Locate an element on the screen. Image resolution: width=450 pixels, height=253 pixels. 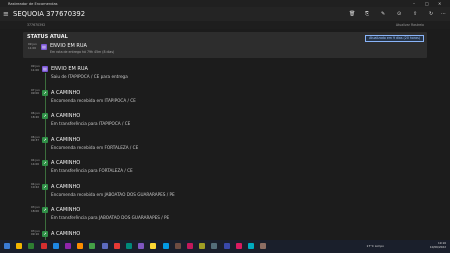
event-description: Em transferência para FORTALEZA / CE is located at coordinates (92, 170).